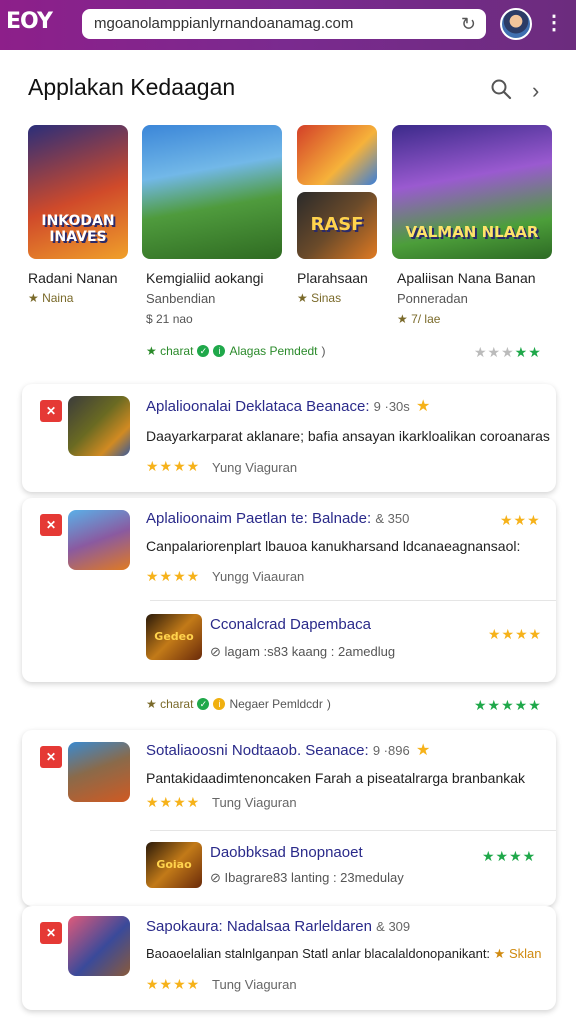  Describe the element at coordinates (472, 192) in the screenshot. I see `featured-thumb-4: VALMAN NLAAR` at that location.